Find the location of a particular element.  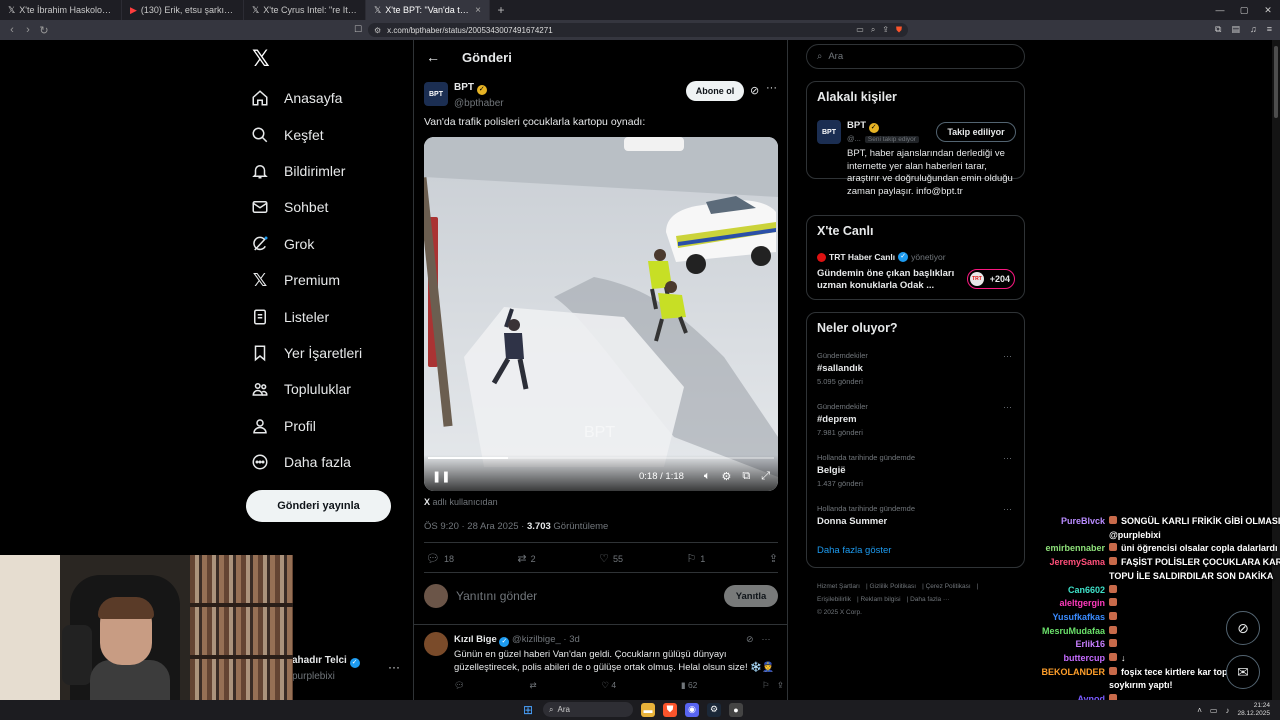

cast-icon: ▭ is located at coordinates (860, 30).